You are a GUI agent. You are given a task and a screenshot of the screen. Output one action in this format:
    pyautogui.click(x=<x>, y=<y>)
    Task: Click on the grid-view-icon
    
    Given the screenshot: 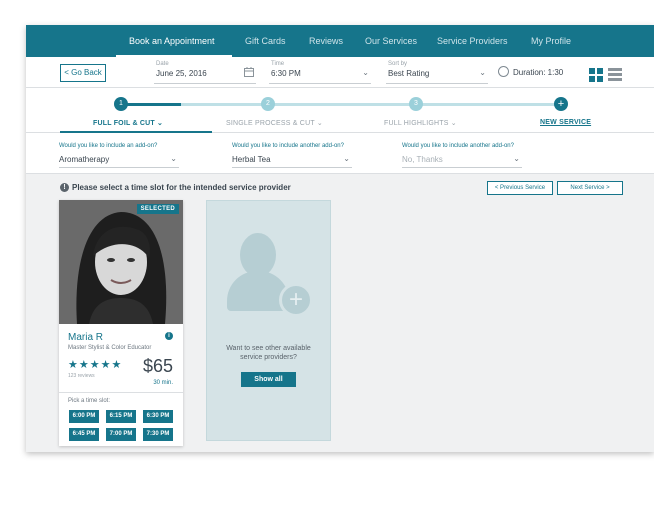 What is the action you would take?
    pyautogui.click(x=596, y=75)
    